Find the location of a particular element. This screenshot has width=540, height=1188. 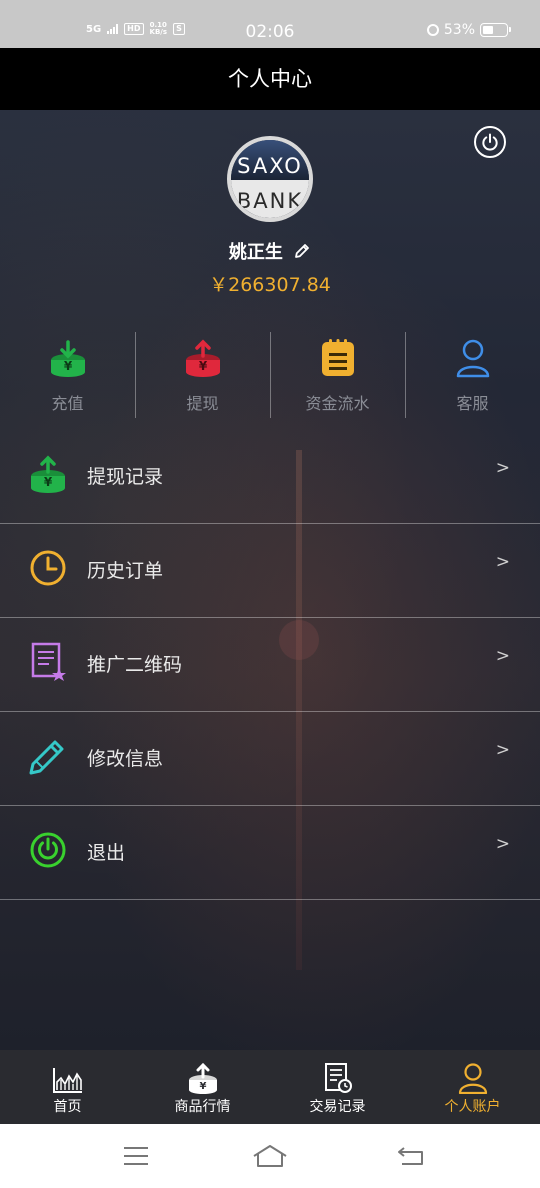

tab-market: ¥ 商品行情 is located at coordinates (202, 1087).